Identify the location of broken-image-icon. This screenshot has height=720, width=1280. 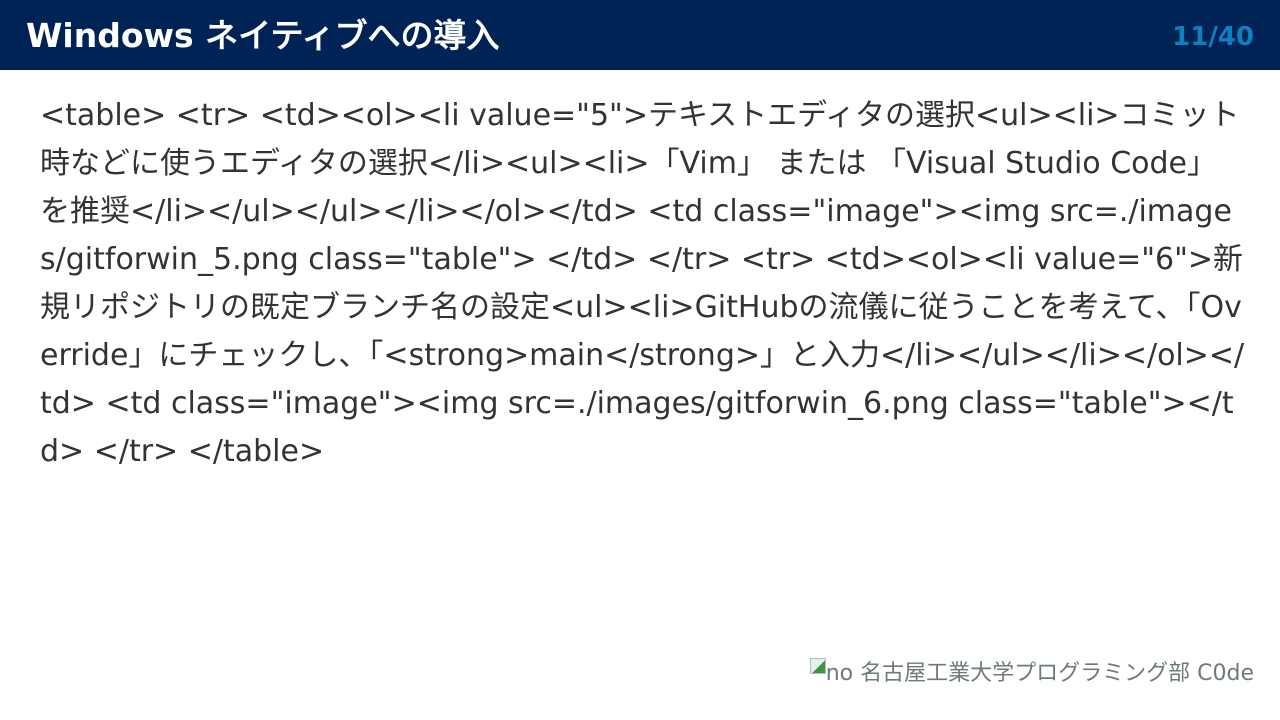
(817, 666).